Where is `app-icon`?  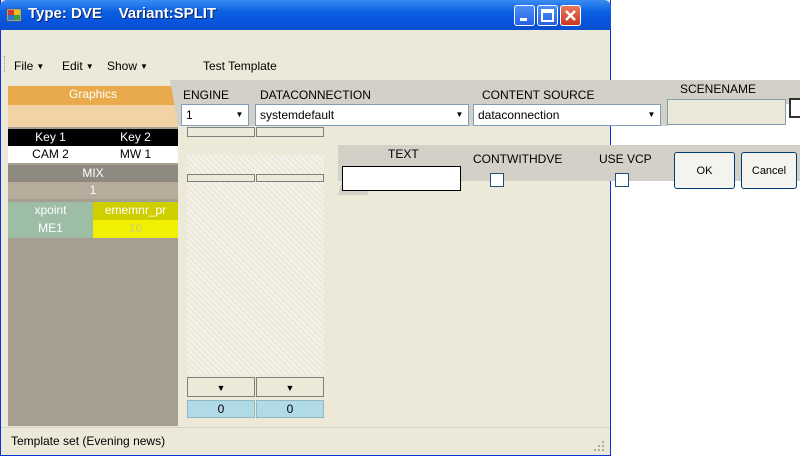 app-icon is located at coordinates (14, 15).